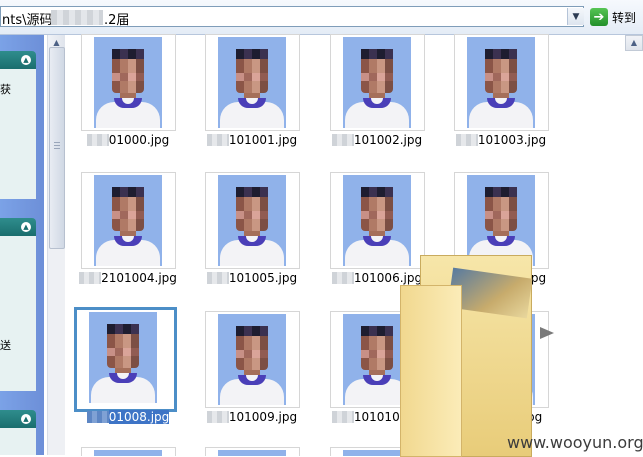  What do you see at coordinates (117, 20) in the screenshot?
I see `address-path-end: .2届` at bounding box center [117, 20].